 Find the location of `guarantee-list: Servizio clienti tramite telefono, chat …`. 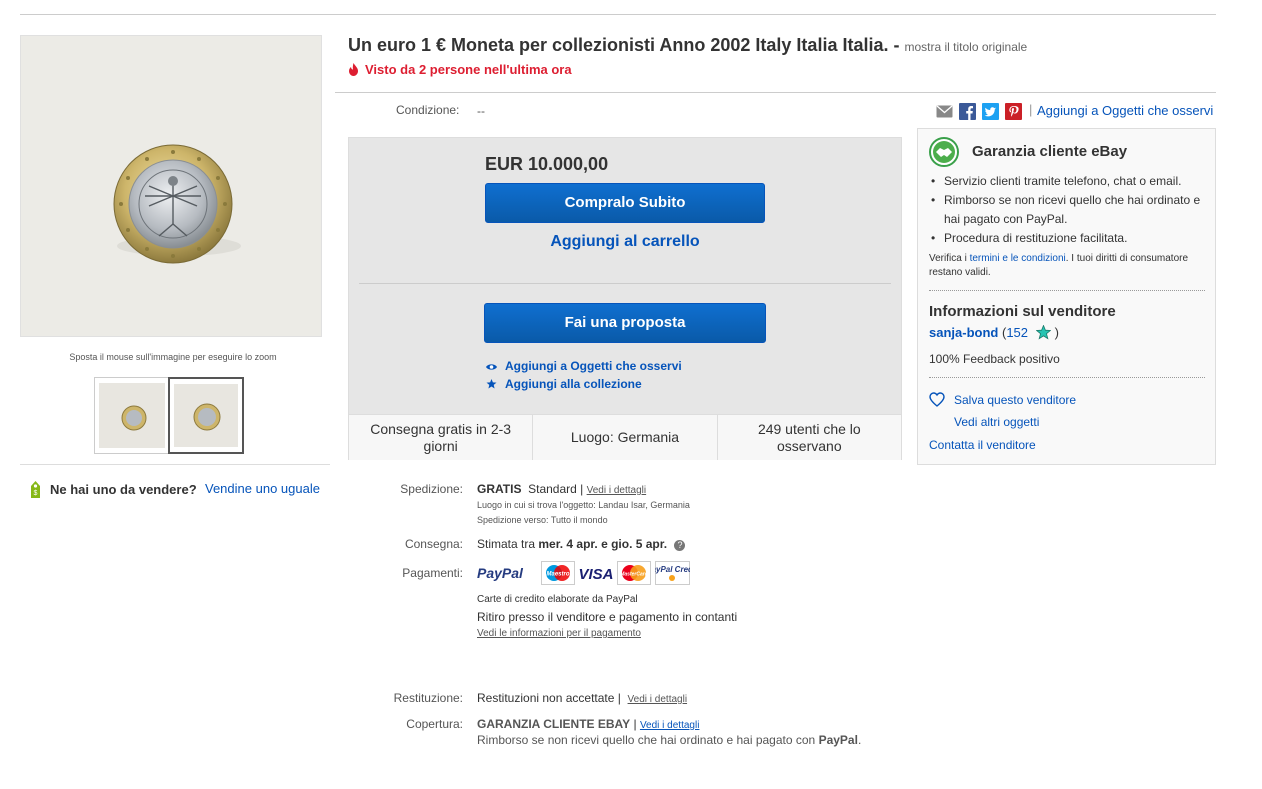

guarantee-list: Servizio clienti tramite telefono, chat … is located at coordinates (1069, 210).